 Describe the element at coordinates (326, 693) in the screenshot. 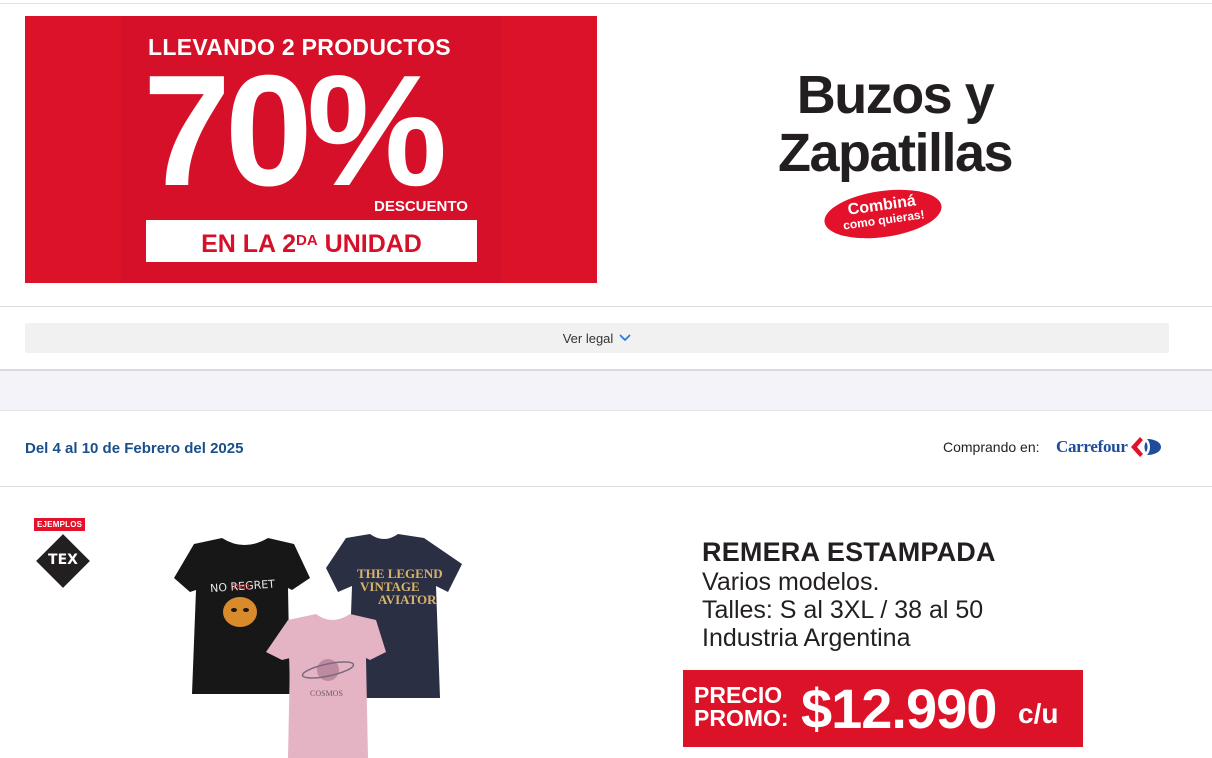

I see `pink-shirt-text: COSMOS` at that location.